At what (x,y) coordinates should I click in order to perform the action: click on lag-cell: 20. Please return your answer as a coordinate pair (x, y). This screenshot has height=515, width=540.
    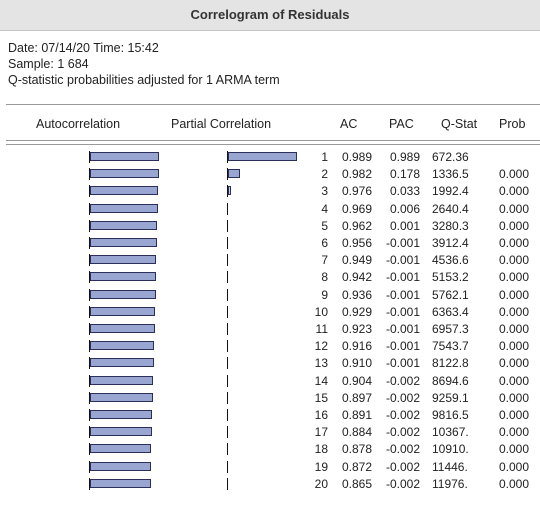
    Looking at the image, I should click on (321, 483).